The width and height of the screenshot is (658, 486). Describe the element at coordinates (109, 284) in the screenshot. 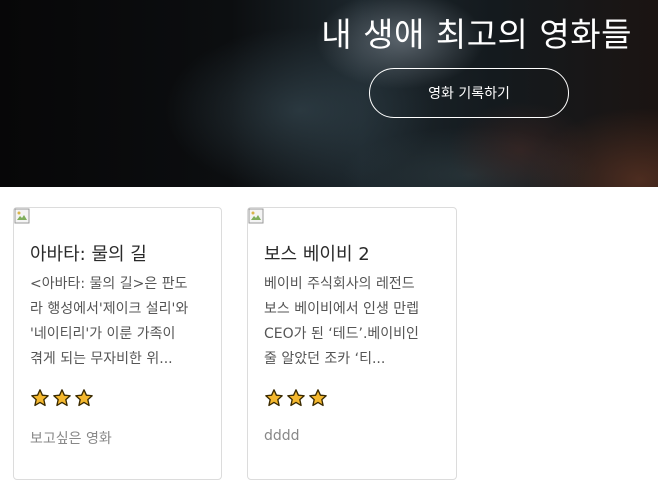

I see `description-line: <아바타: 물의 길>은 판도` at that location.